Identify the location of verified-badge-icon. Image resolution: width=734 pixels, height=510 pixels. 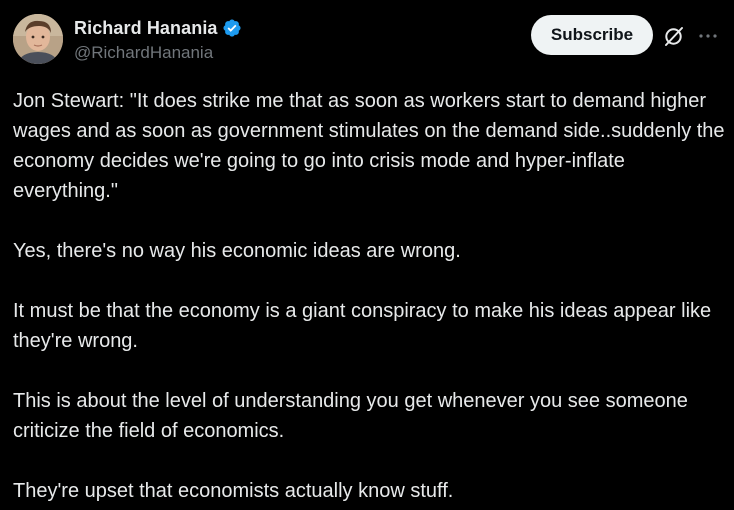
(232, 28).